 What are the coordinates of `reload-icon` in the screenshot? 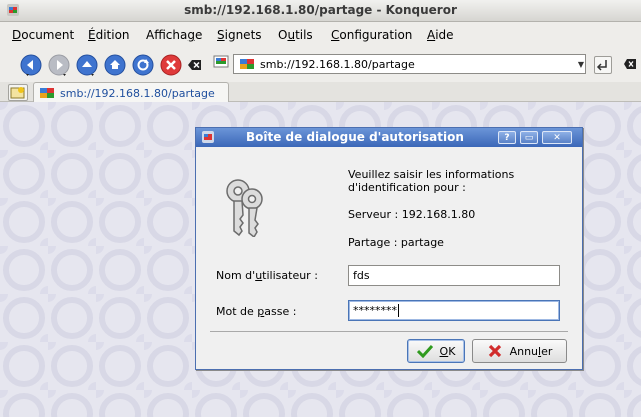 It's located at (143, 65).